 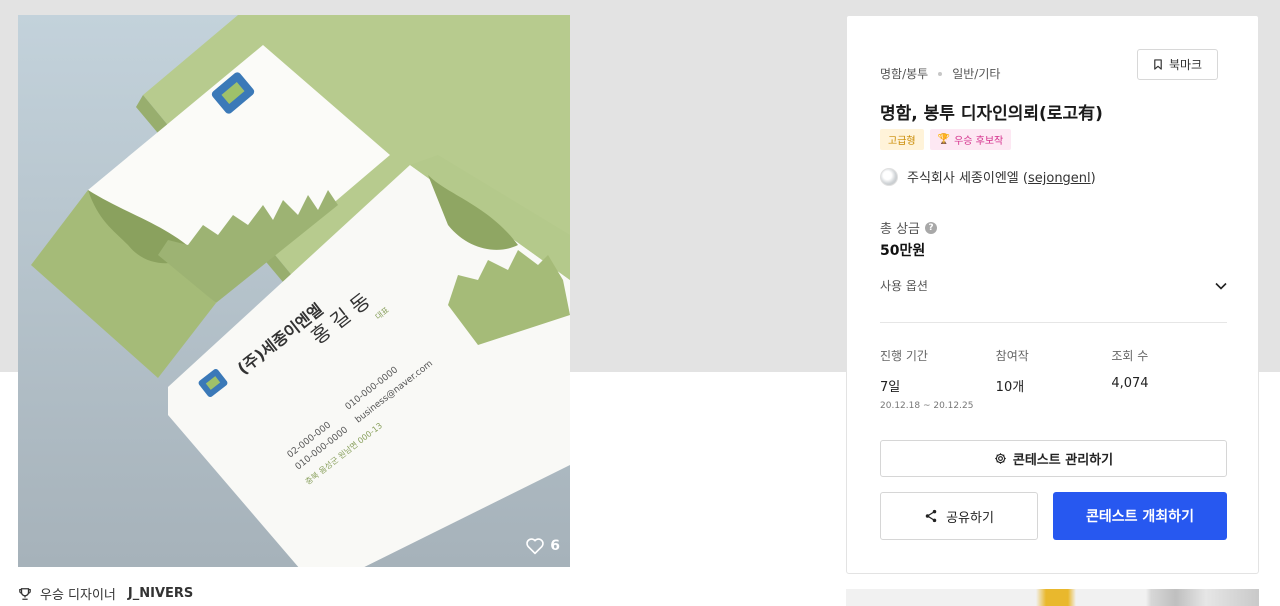 What do you see at coordinates (1053, 322) in the screenshot?
I see `divider` at bounding box center [1053, 322].